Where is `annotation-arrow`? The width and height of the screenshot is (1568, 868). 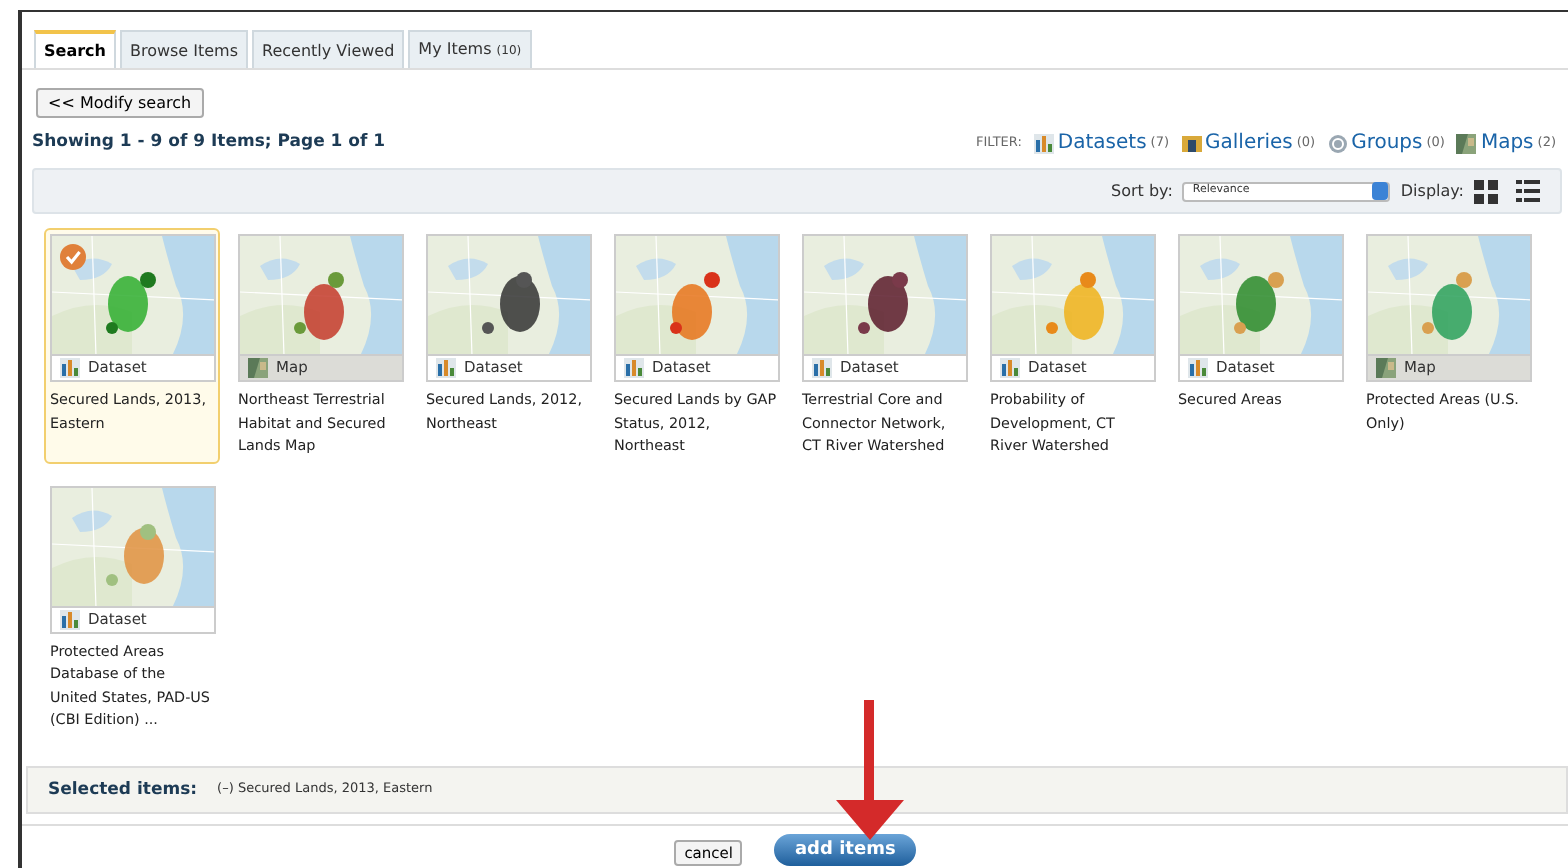 annotation-arrow is located at coordinates (870, 772).